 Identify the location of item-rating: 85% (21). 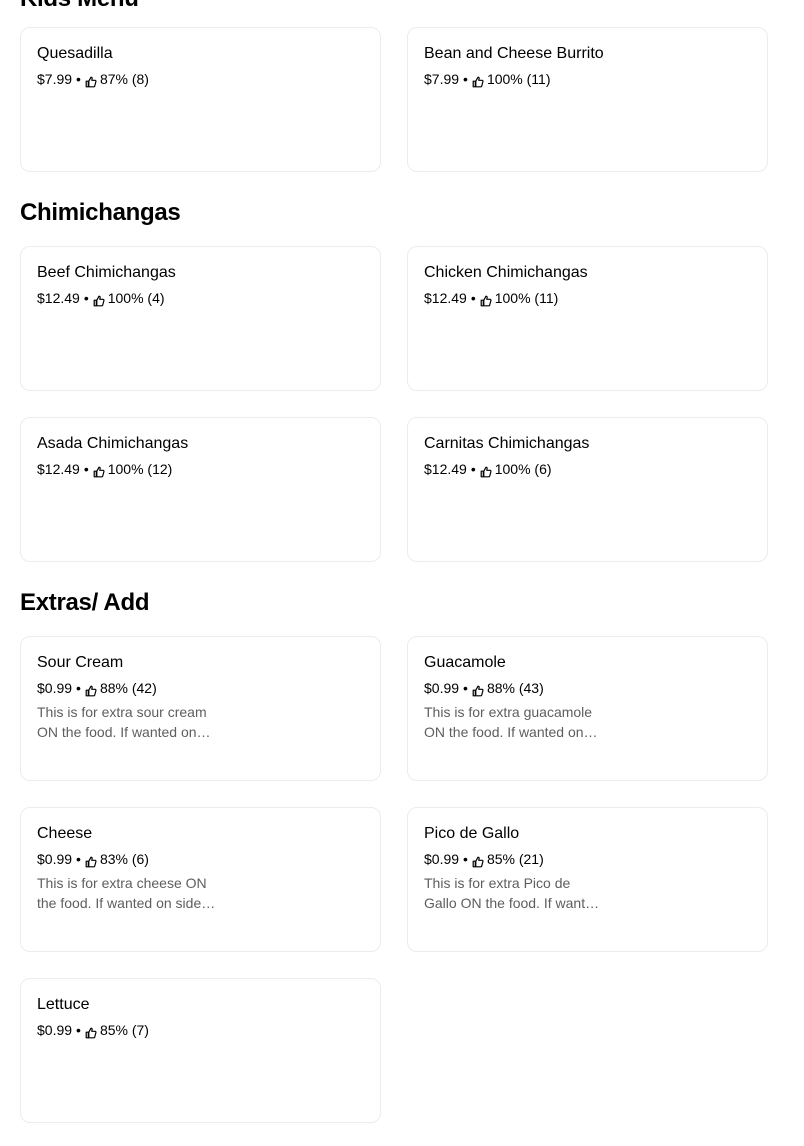
(515, 859).